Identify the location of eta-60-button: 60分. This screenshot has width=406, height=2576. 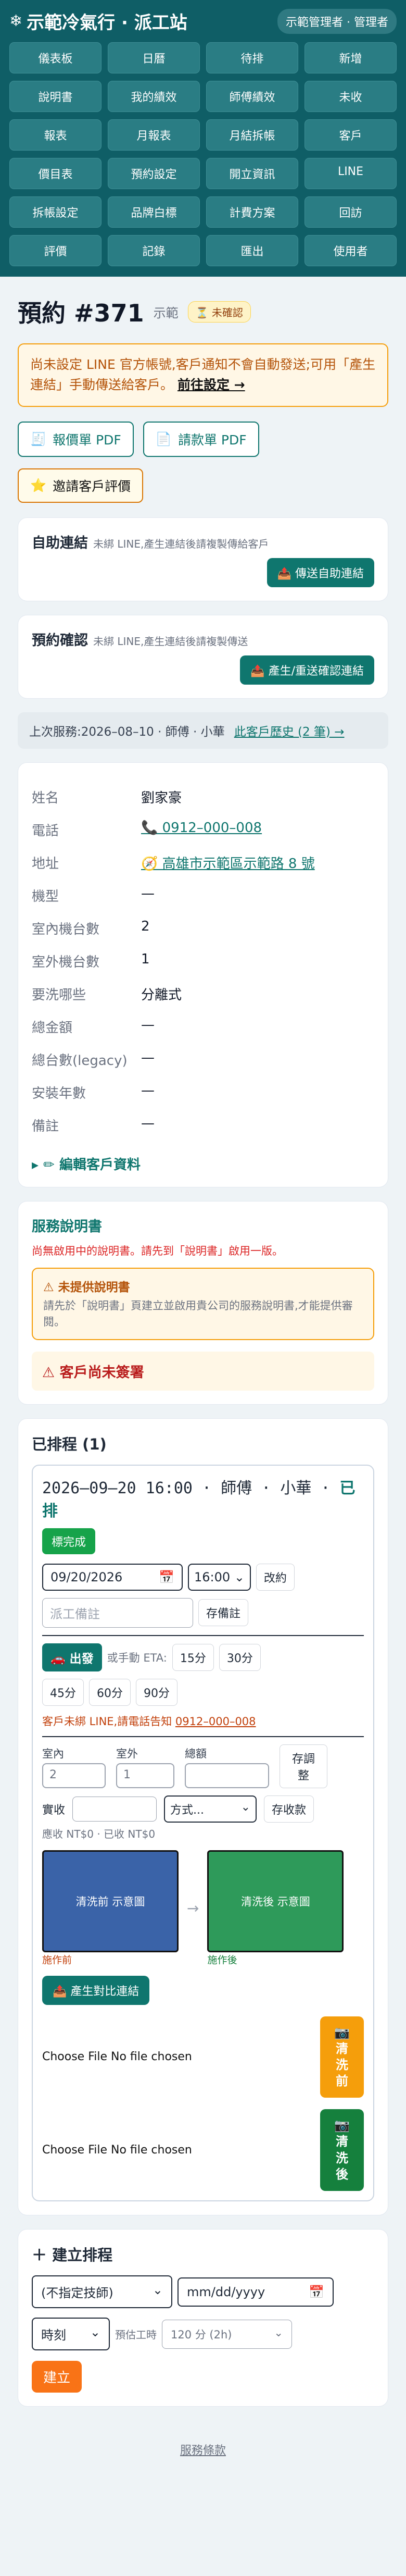
(110, 1692).